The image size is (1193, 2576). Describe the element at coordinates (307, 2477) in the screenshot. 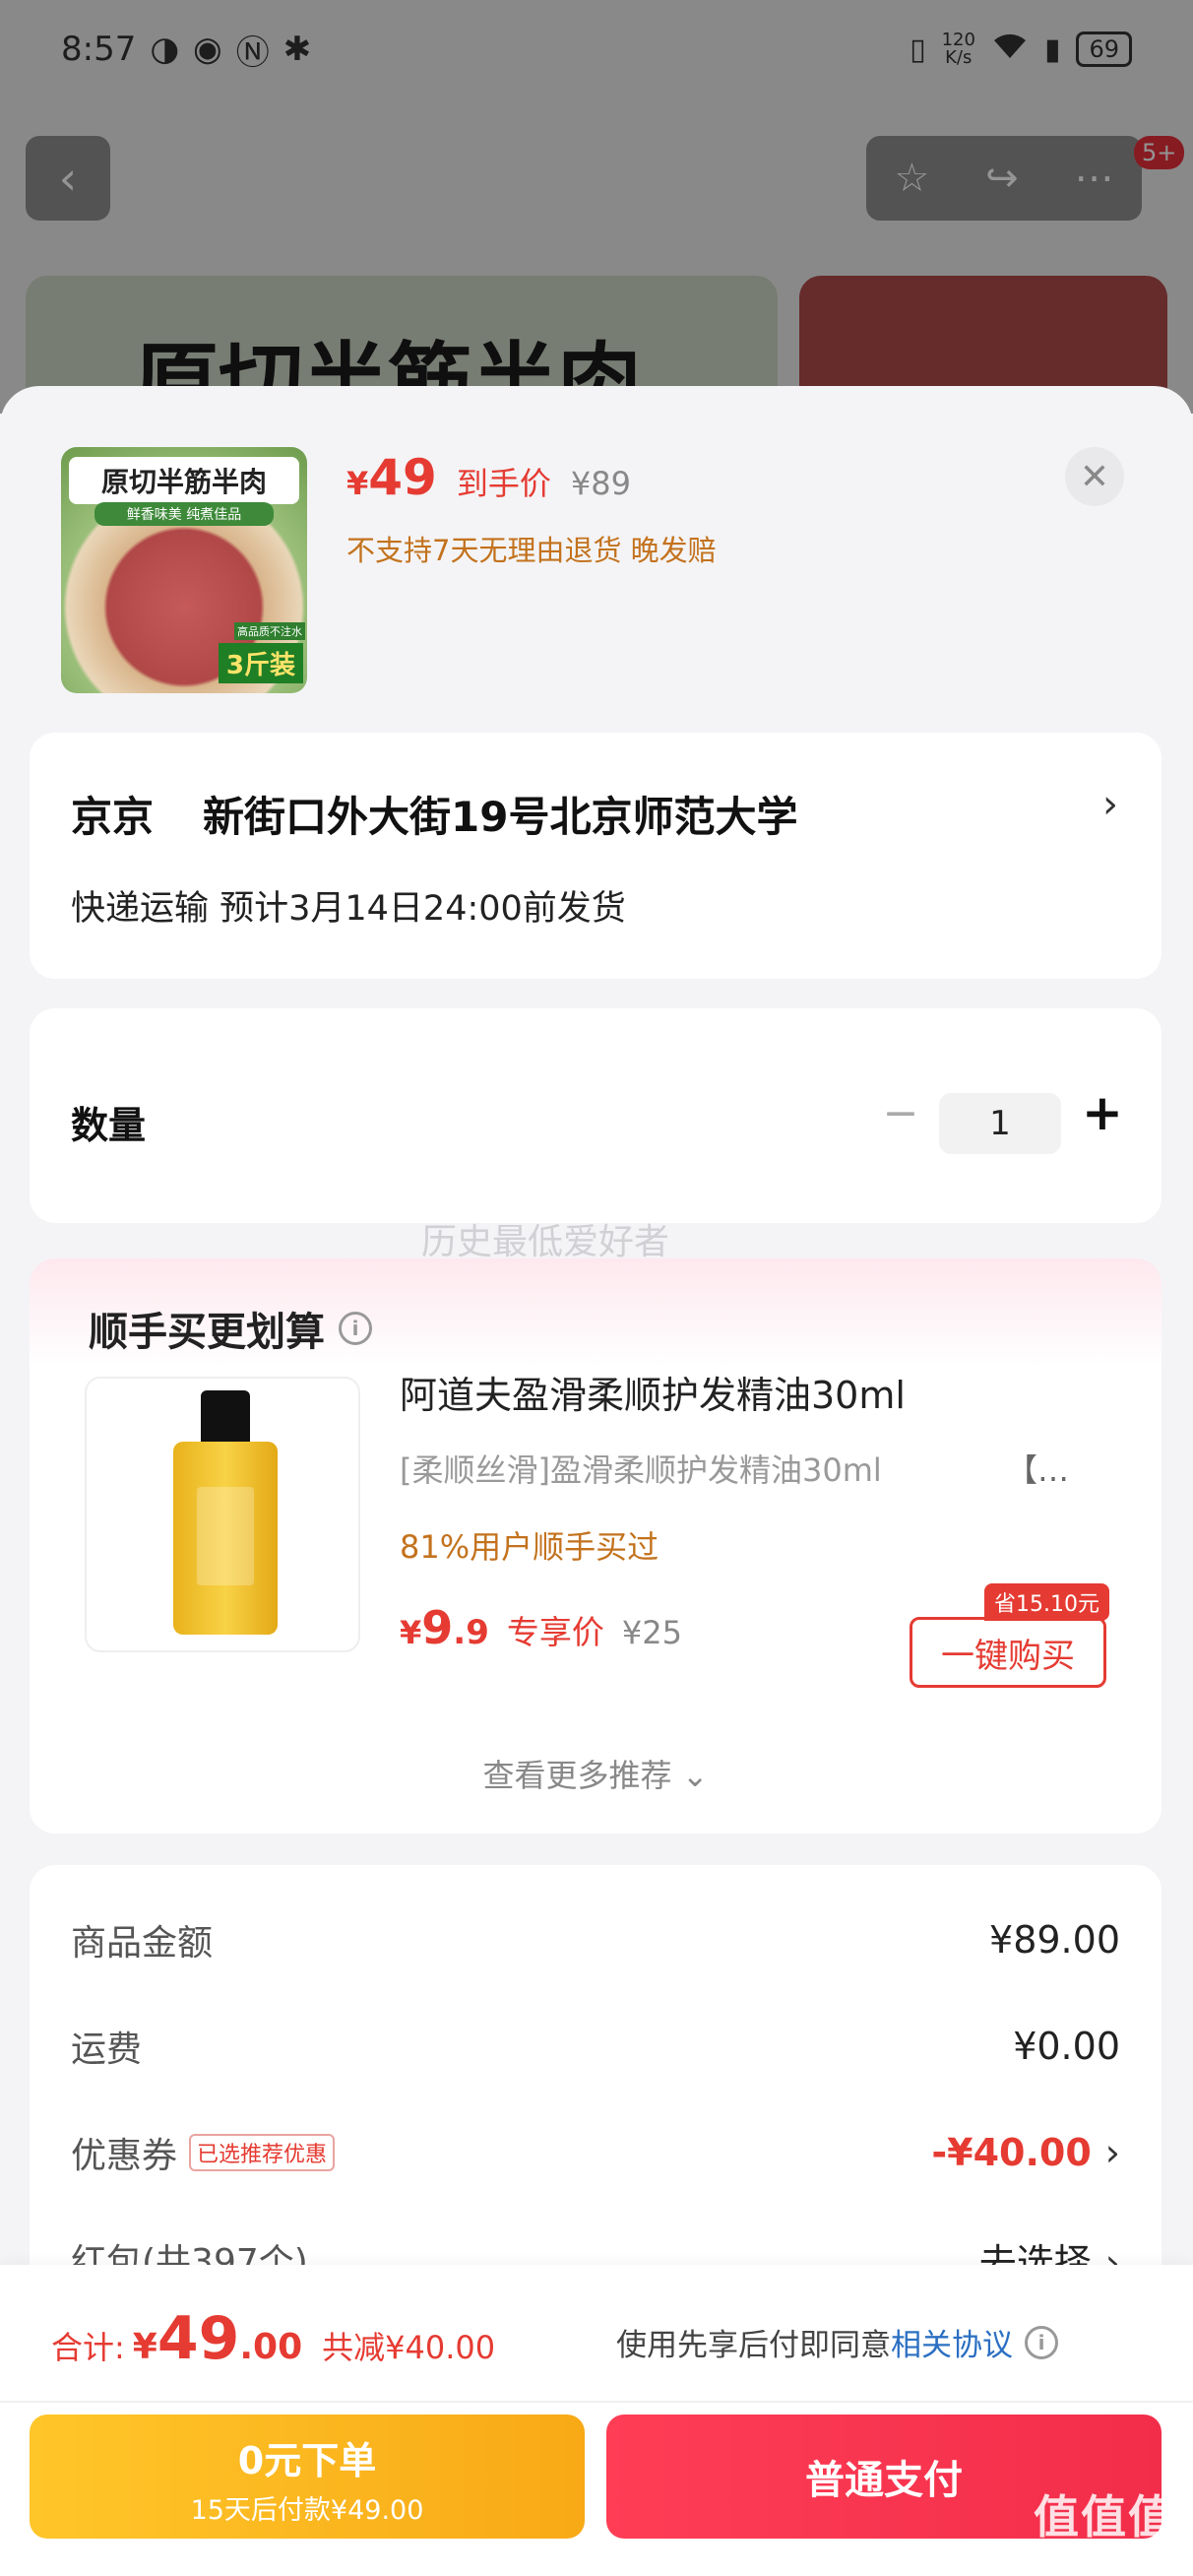

I see `pay-later-button: 0元下单 15天后付款¥49.00` at that location.